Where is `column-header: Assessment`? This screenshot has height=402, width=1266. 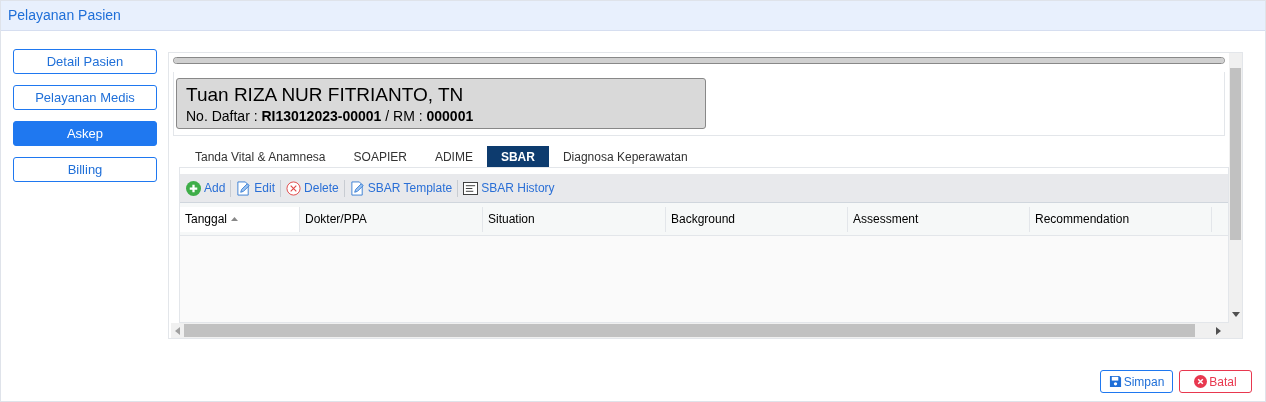
column-header: Assessment is located at coordinates (939, 219).